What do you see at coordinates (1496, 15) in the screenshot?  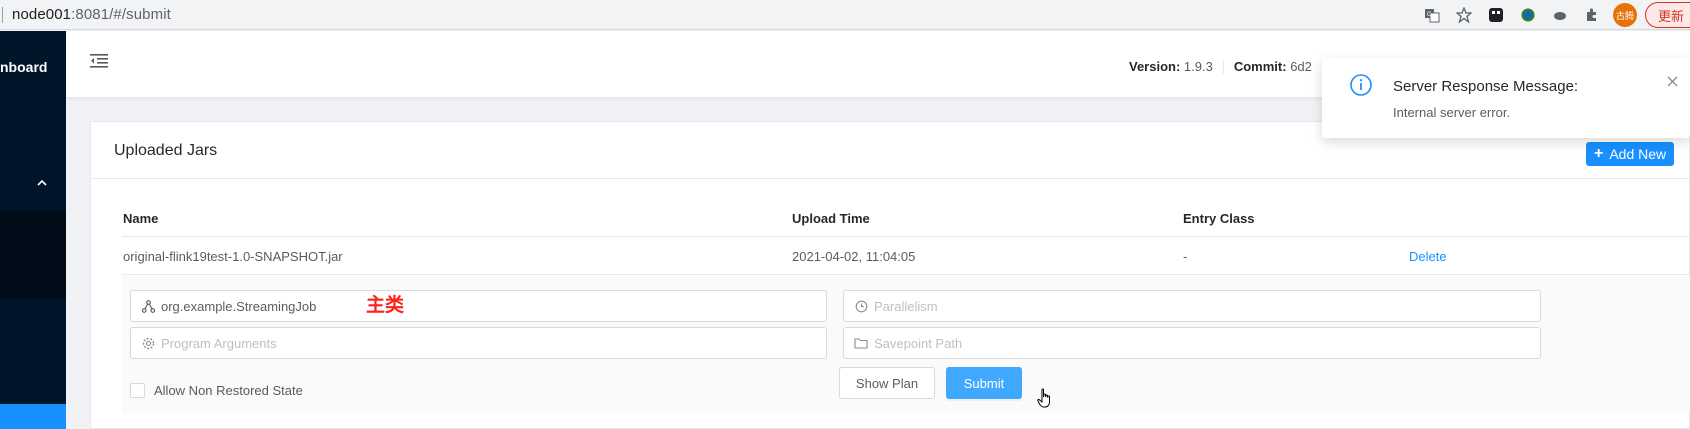 I see `extension-dark-icon` at bounding box center [1496, 15].